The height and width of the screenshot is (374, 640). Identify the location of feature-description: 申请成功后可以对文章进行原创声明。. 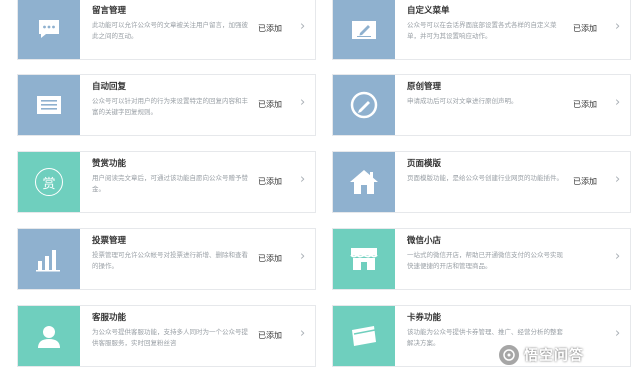
(462, 101).